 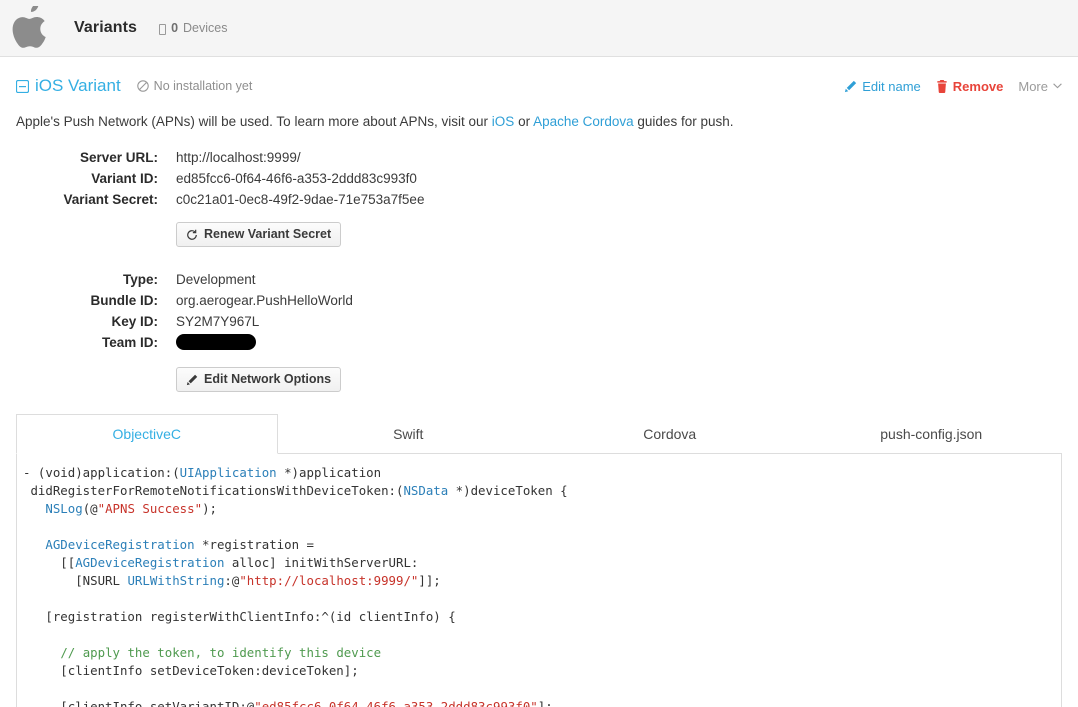 I want to click on ios-guide-link: iOS, so click(x=503, y=121).